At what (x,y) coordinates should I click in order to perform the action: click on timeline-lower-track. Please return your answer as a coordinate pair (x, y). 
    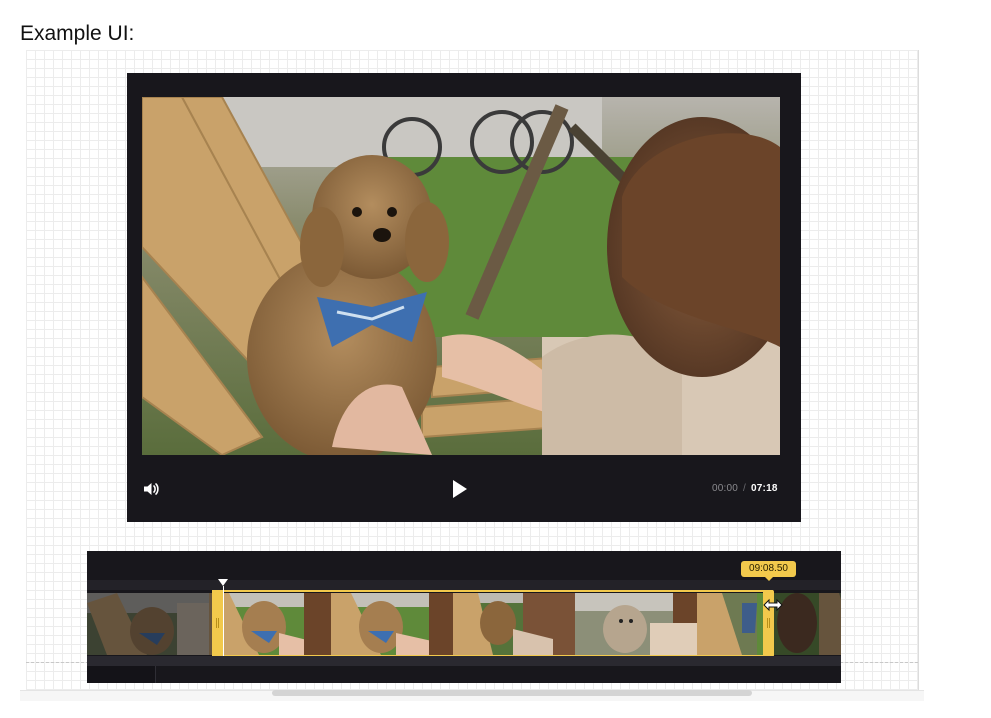
    Looking at the image, I should click on (464, 661).